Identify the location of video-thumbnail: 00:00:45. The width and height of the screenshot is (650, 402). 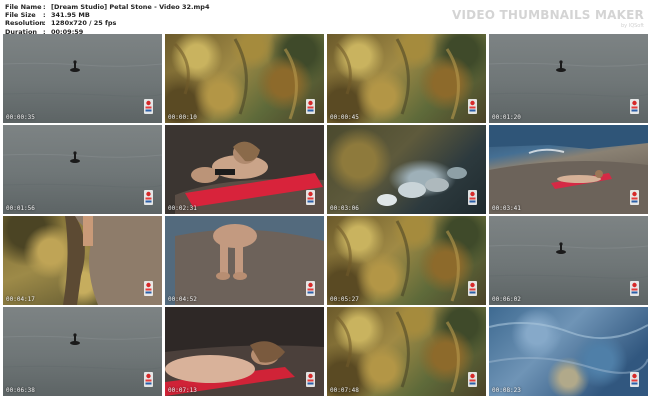
(406, 78).